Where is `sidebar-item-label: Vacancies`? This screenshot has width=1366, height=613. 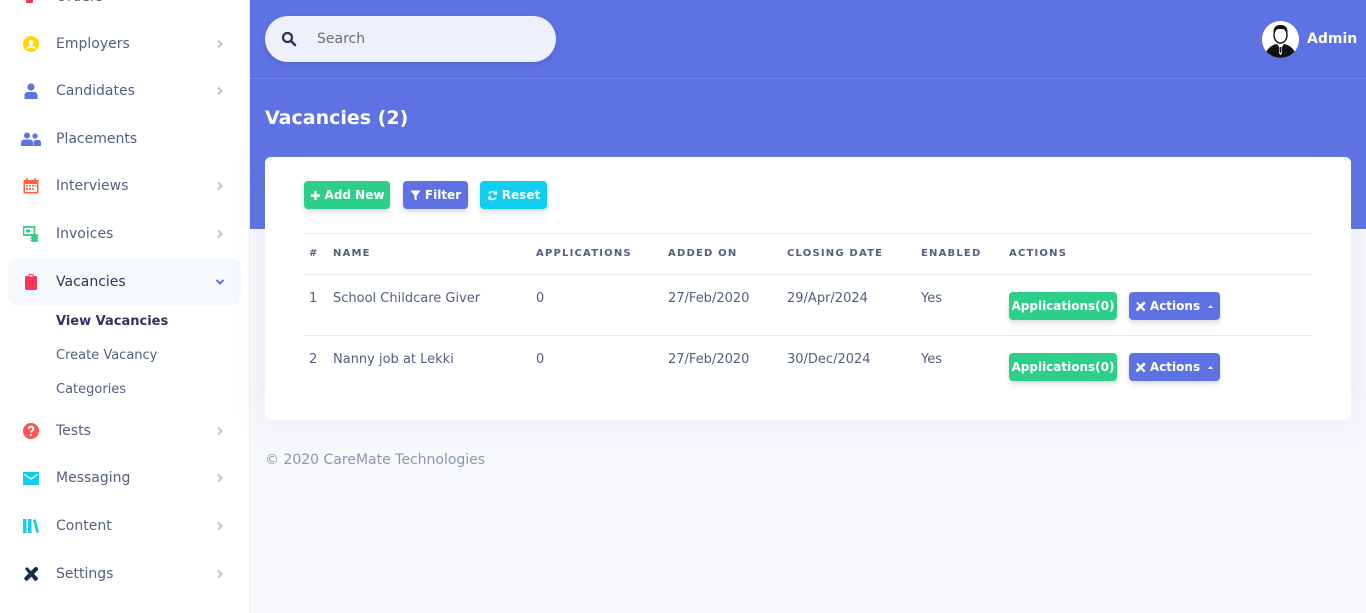 sidebar-item-label: Vacancies is located at coordinates (91, 282).